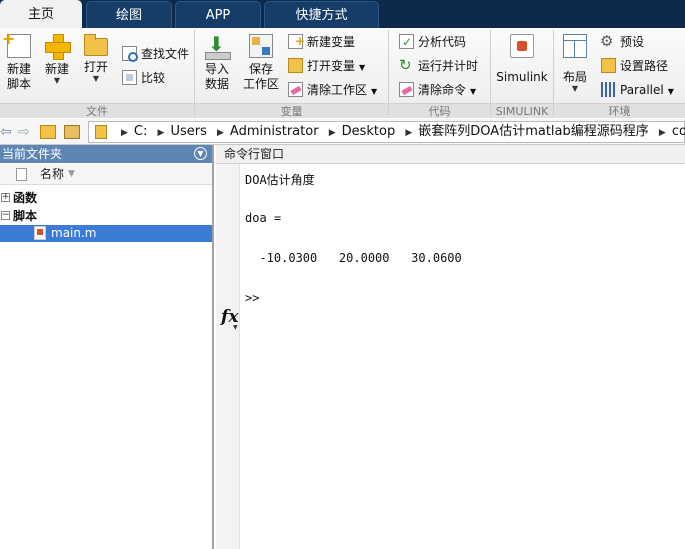  What do you see at coordinates (522, 46) in the screenshot?
I see `simulink-icon` at bounding box center [522, 46].